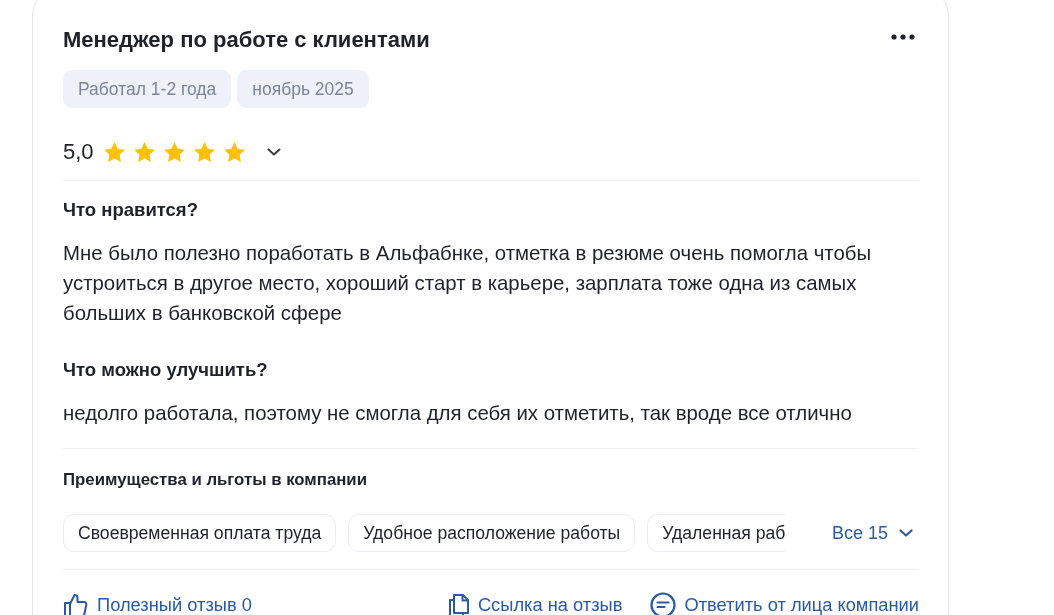 The image size is (1054, 615). I want to click on tag: ноябрь 2025, so click(303, 89).